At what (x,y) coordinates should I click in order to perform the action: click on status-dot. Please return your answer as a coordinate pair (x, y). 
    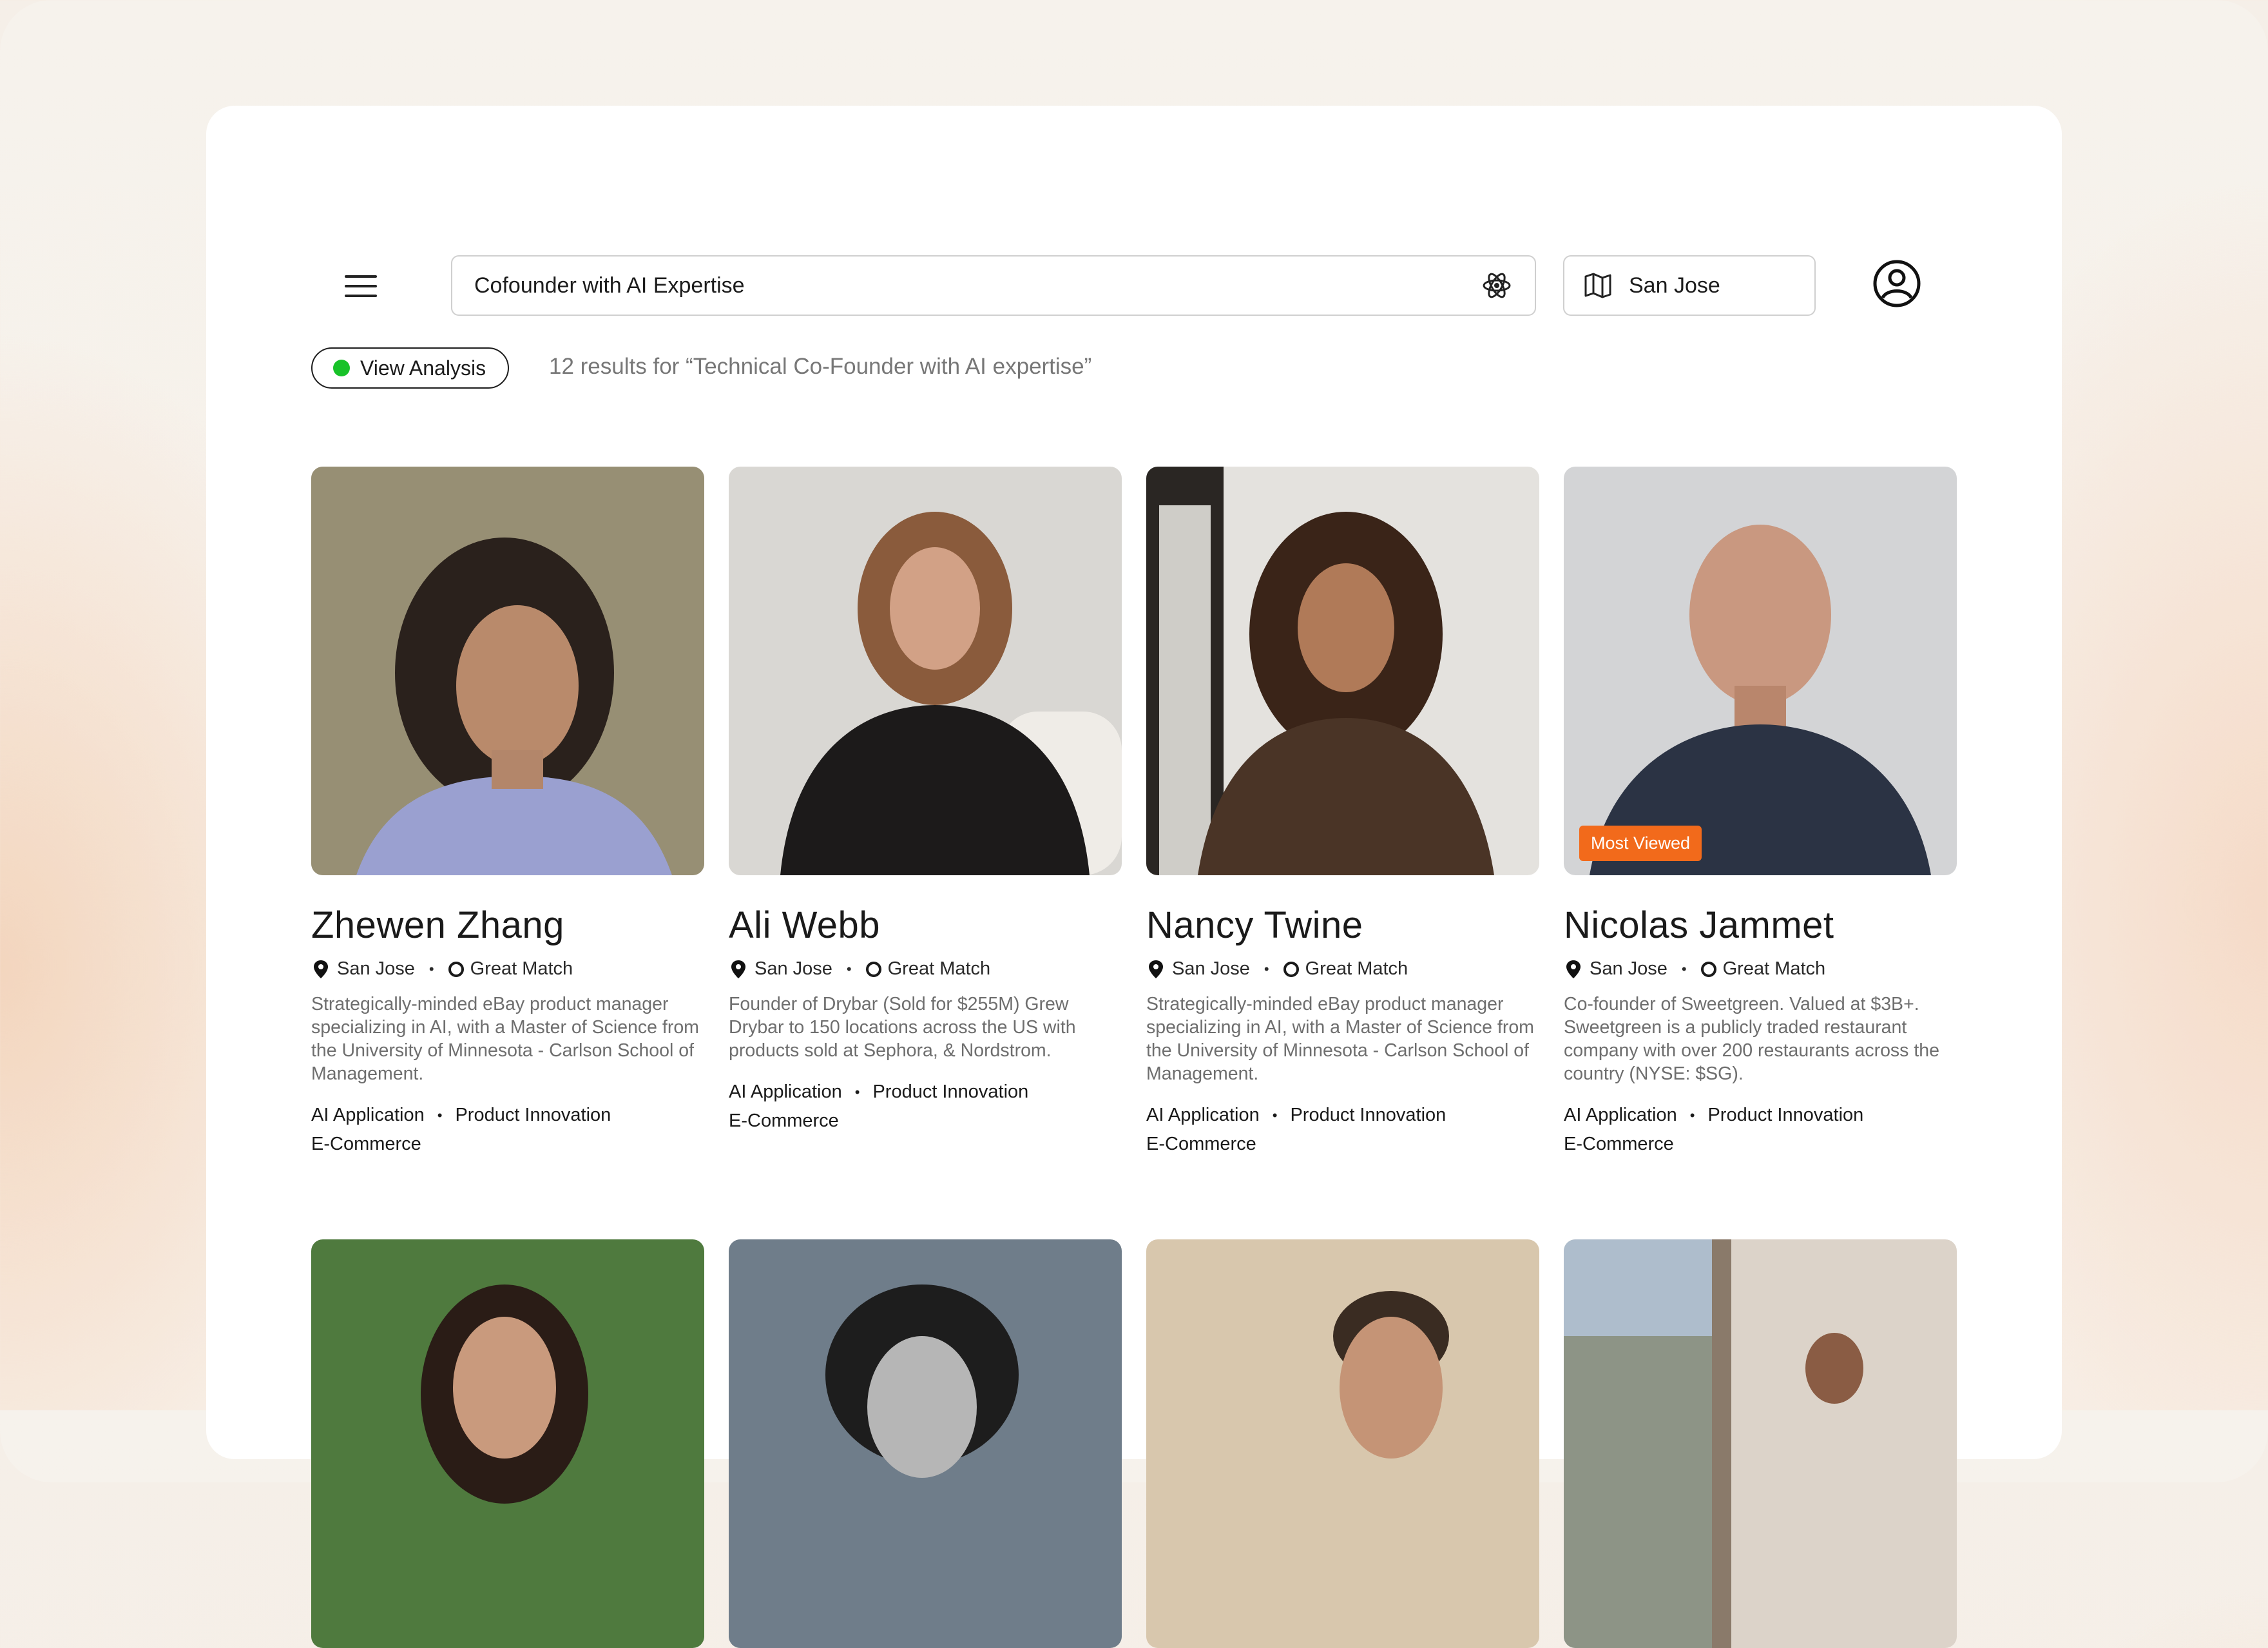
    Looking at the image, I should click on (341, 368).